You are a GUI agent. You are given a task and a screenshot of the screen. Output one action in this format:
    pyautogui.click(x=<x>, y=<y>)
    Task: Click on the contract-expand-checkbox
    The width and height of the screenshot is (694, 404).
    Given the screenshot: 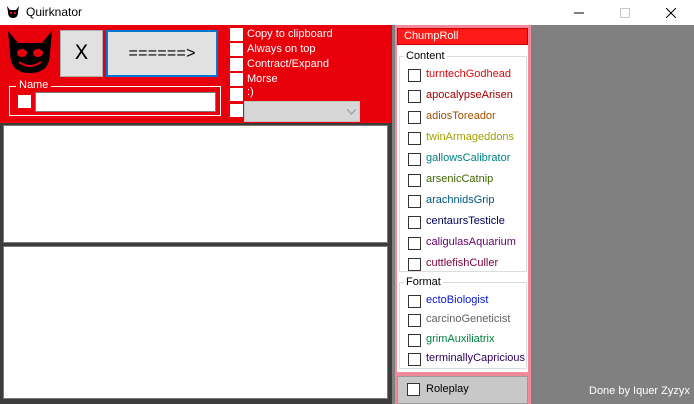 What is the action you would take?
    pyautogui.click(x=236, y=64)
    